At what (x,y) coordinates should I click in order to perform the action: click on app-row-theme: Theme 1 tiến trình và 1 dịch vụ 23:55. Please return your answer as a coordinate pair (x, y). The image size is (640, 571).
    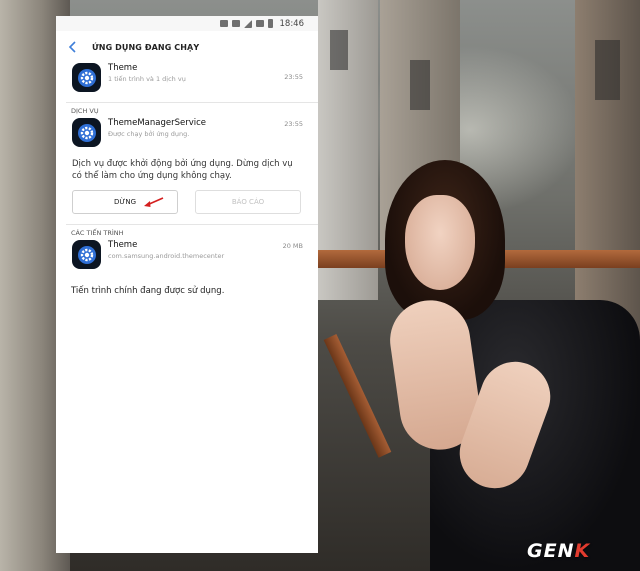
    Looking at the image, I should click on (187, 80).